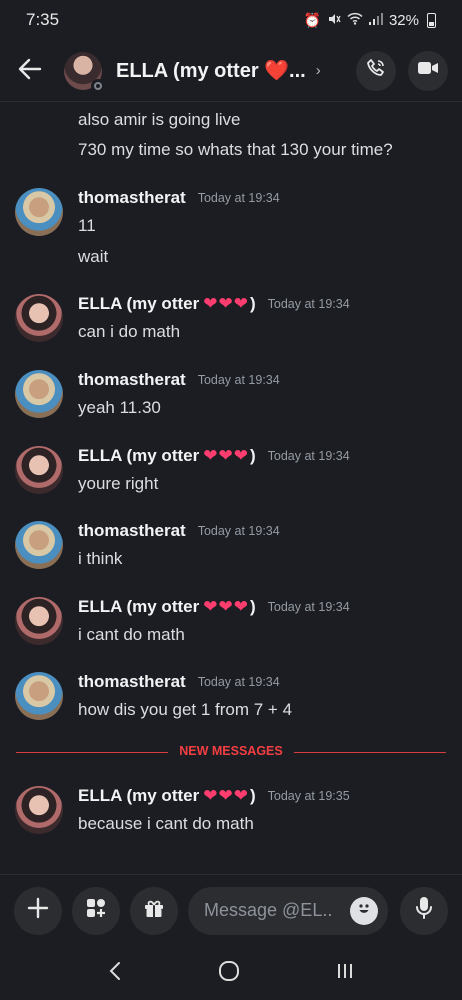 The width and height of the screenshot is (462, 1000). I want to click on recents-nav-icon, so click(345, 973).